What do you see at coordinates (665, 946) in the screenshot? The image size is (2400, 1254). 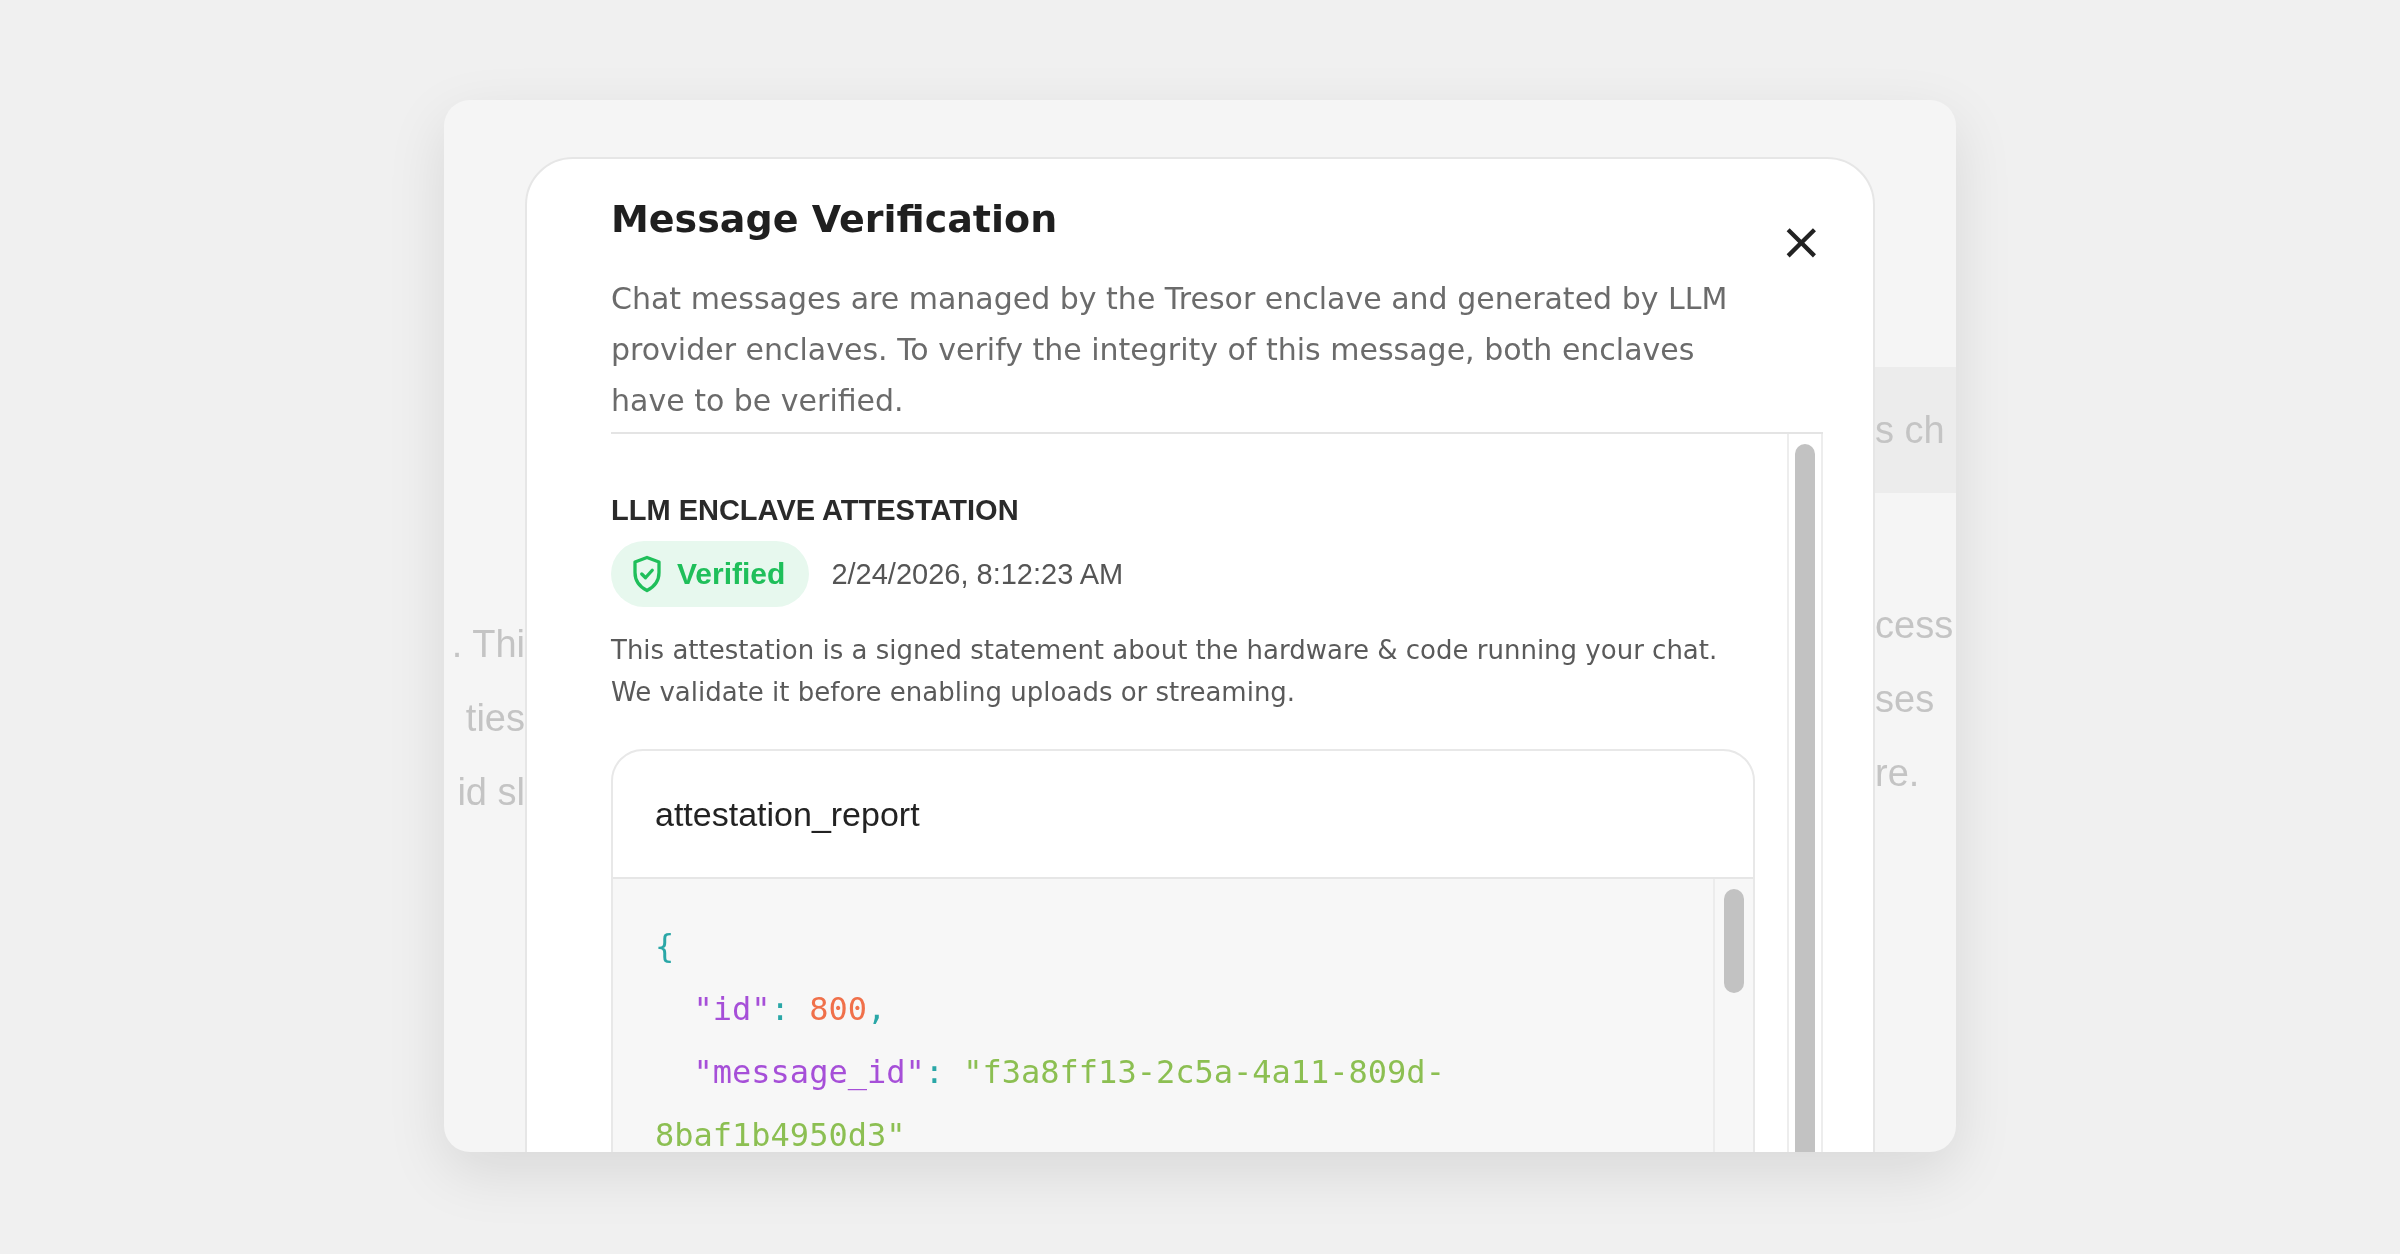 I see `code-line: {` at bounding box center [665, 946].